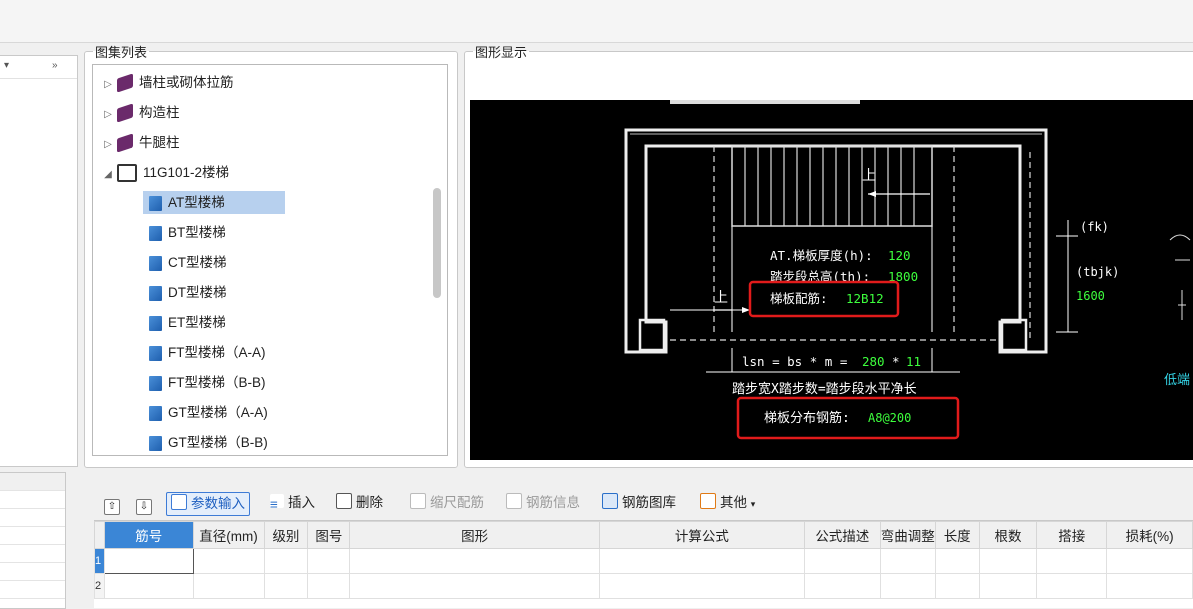 This screenshot has height=609, width=1193. What do you see at coordinates (1094, 227) in the screenshot?
I see `fk-label: (fk)` at bounding box center [1094, 227].